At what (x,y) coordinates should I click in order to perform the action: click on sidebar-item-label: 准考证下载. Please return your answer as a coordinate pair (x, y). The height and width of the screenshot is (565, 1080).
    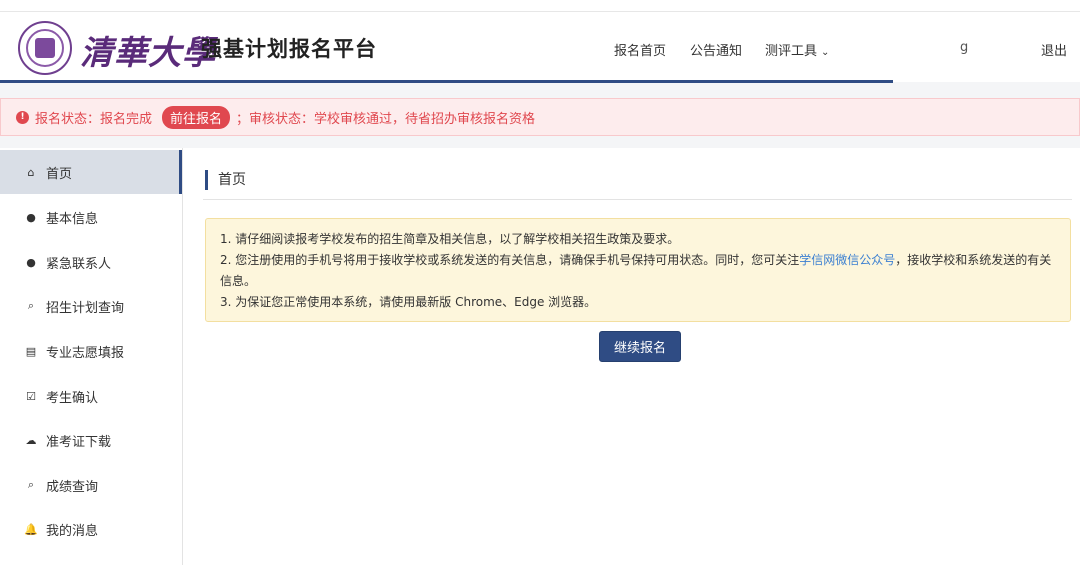
    Looking at the image, I should click on (79, 442).